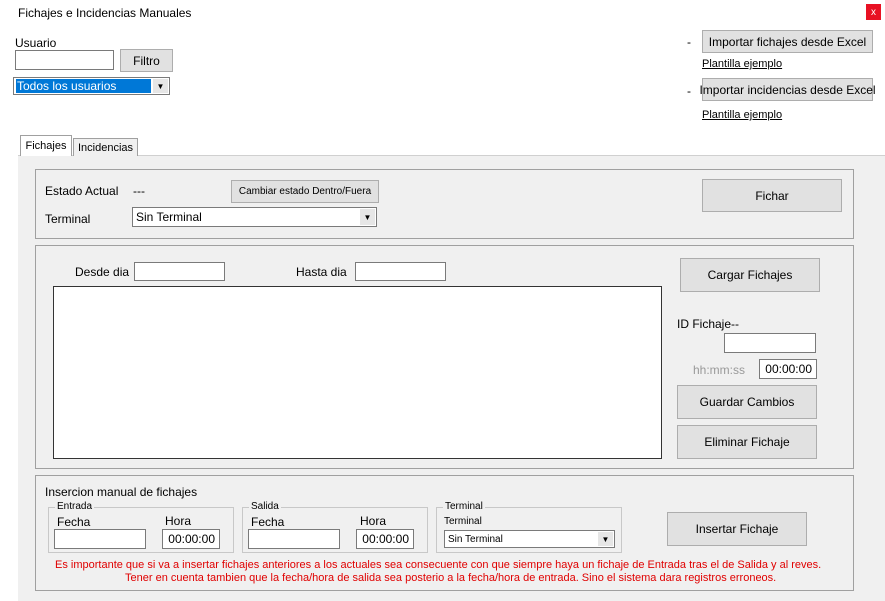 This screenshot has height=601, width=885. What do you see at coordinates (46, 145) in the screenshot?
I see `tab-fichajes: Fichajes` at bounding box center [46, 145].